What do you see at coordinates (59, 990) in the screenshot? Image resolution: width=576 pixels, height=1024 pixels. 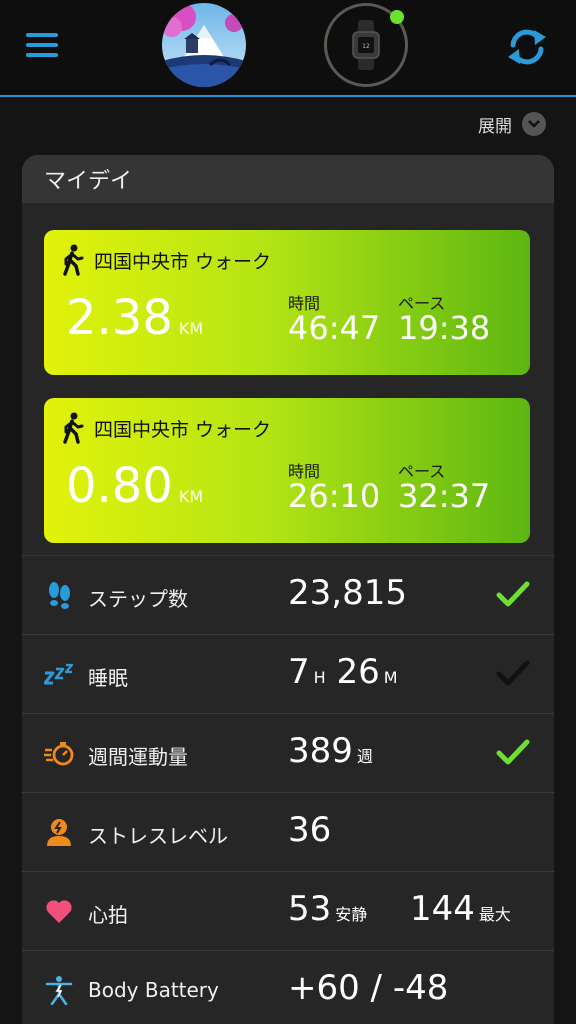 I see `body-battery-icon` at bounding box center [59, 990].